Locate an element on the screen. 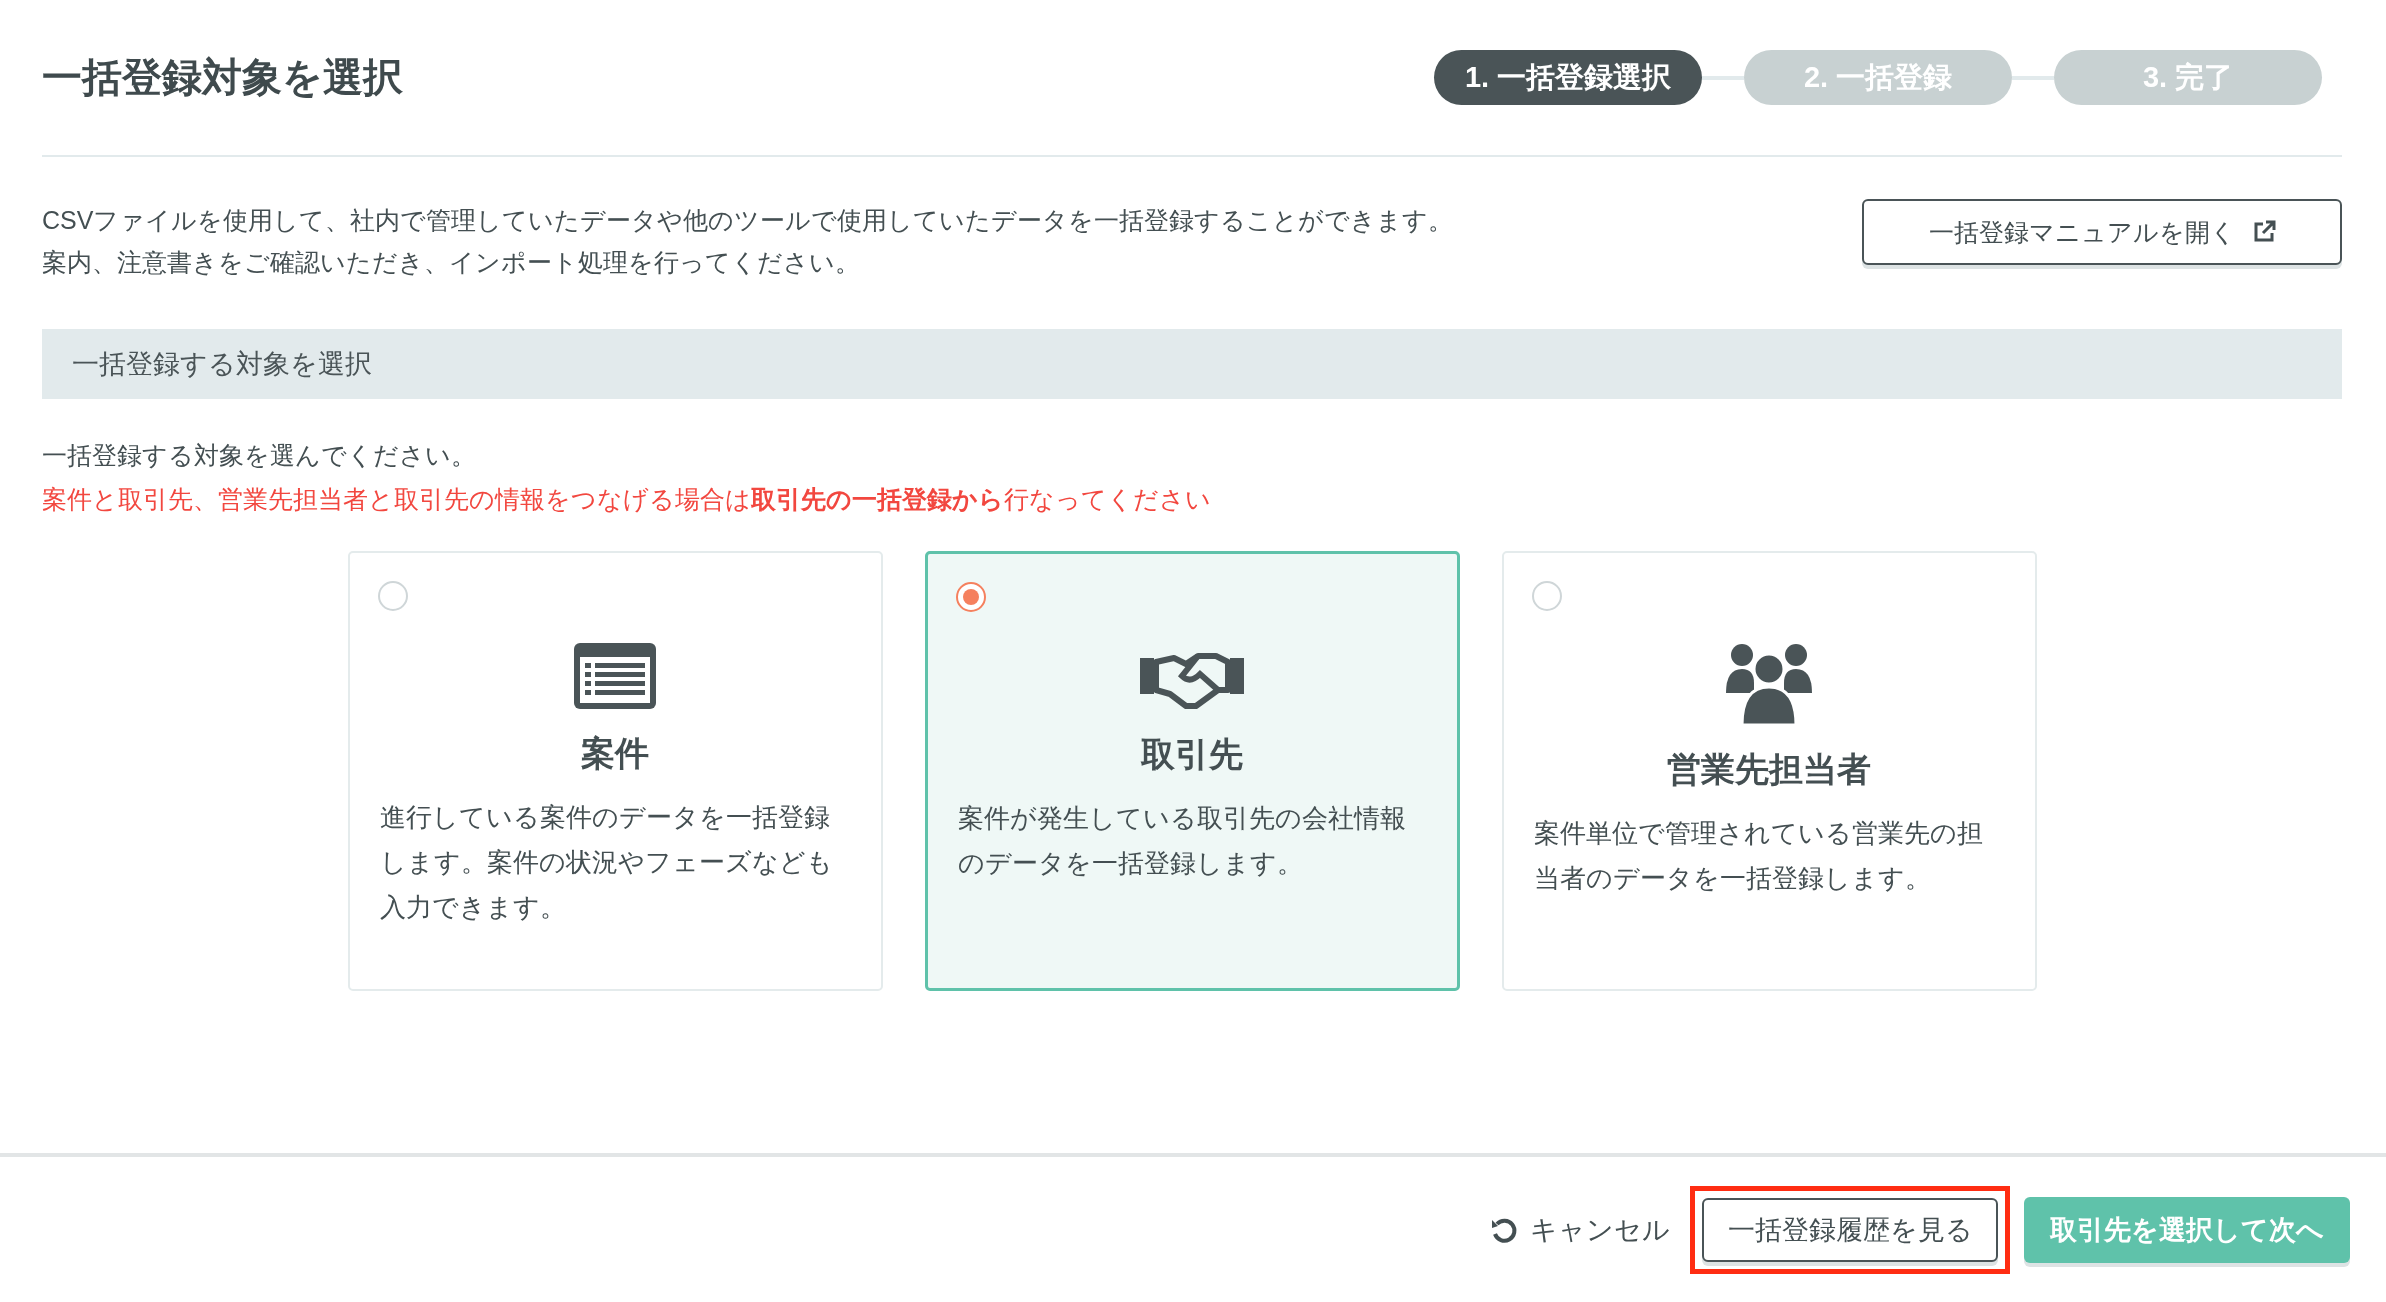 The height and width of the screenshot is (1302, 2386). option-description: 進行している案件のデータを一括登録します。案件の状況やフェーズなども入力できます。 is located at coordinates (606, 862).